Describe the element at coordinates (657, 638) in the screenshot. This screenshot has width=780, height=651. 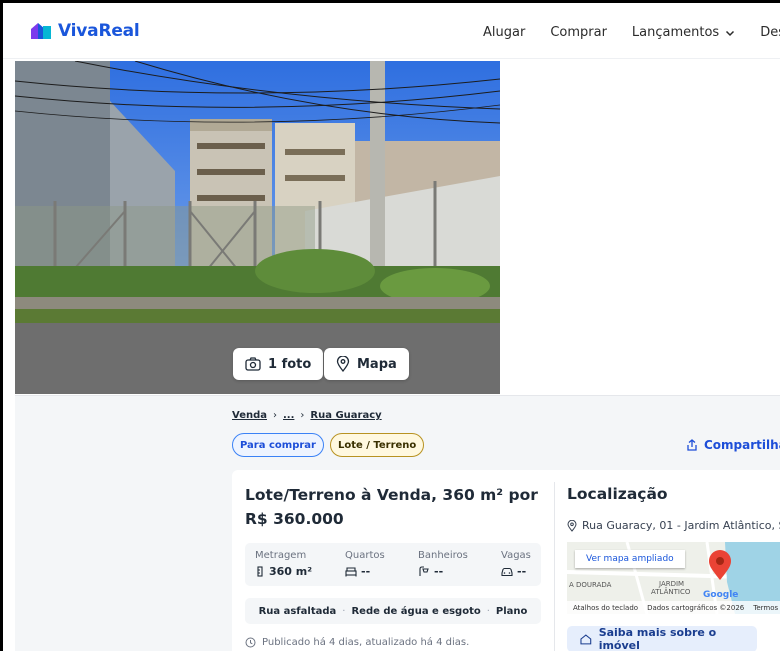
I see `more-about-property-label: Saiba mais sobre o imóvel` at that location.